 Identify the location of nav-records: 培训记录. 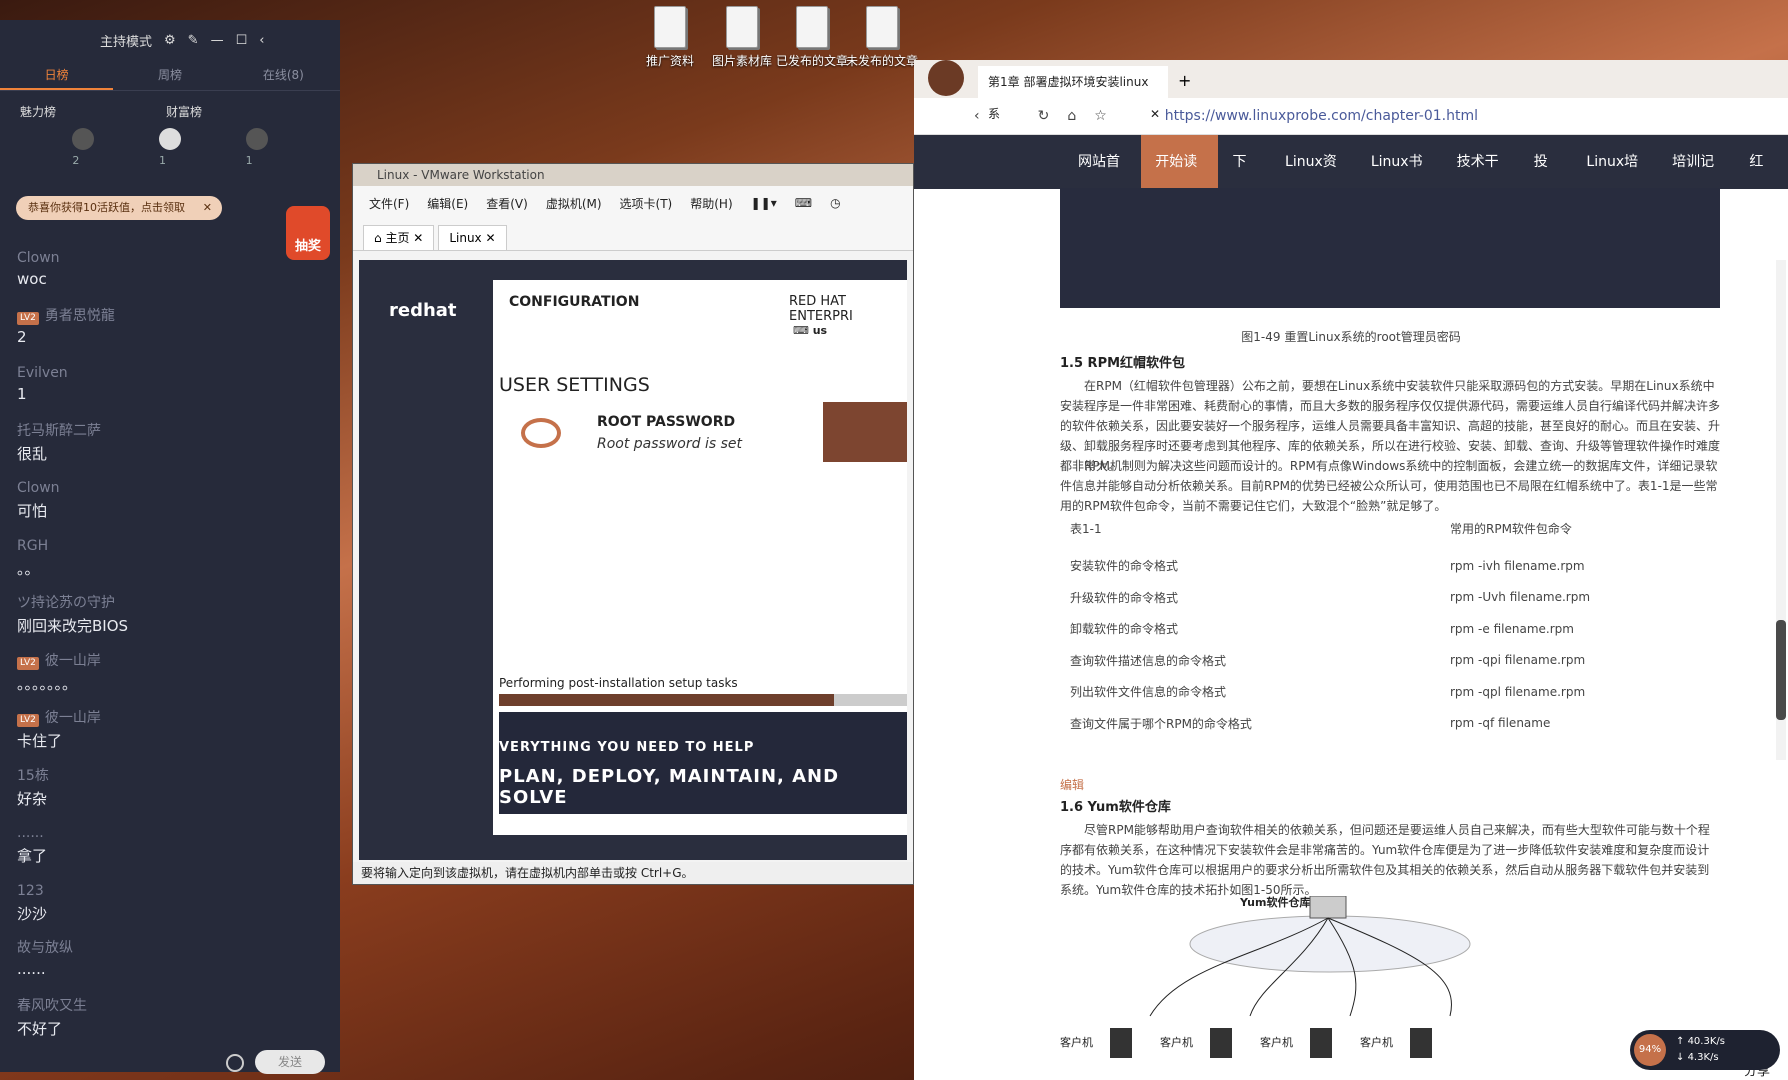
(1696, 179).